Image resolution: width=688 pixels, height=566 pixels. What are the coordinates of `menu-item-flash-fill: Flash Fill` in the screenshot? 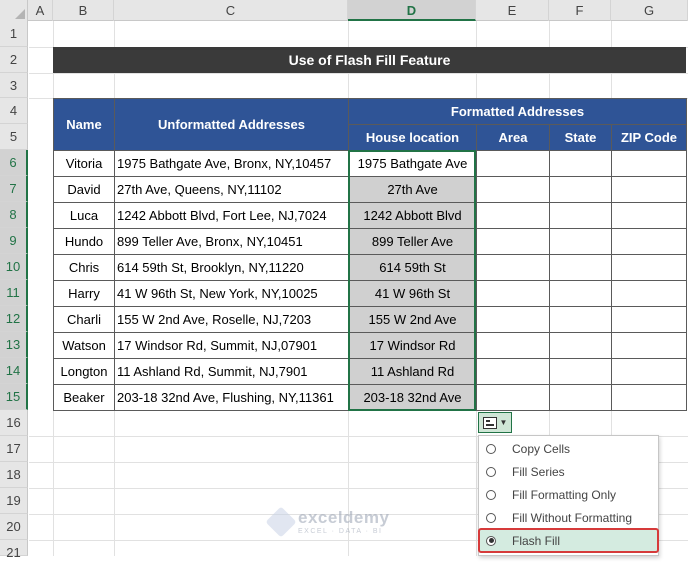 It's located at (568, 540).